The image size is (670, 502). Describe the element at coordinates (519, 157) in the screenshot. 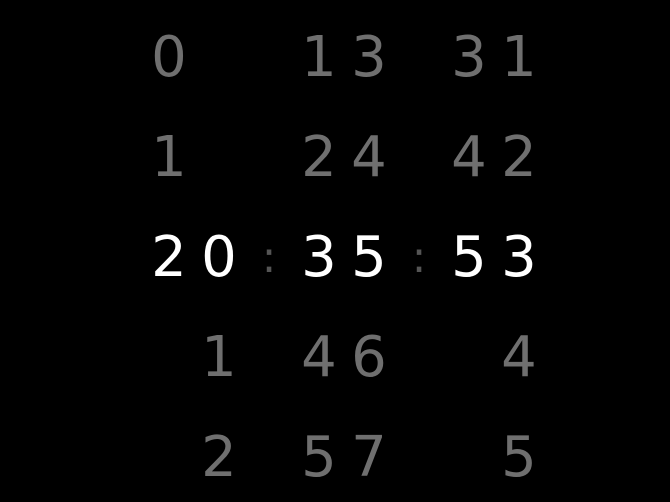

I see `second-ones-digit: 2` at that location.